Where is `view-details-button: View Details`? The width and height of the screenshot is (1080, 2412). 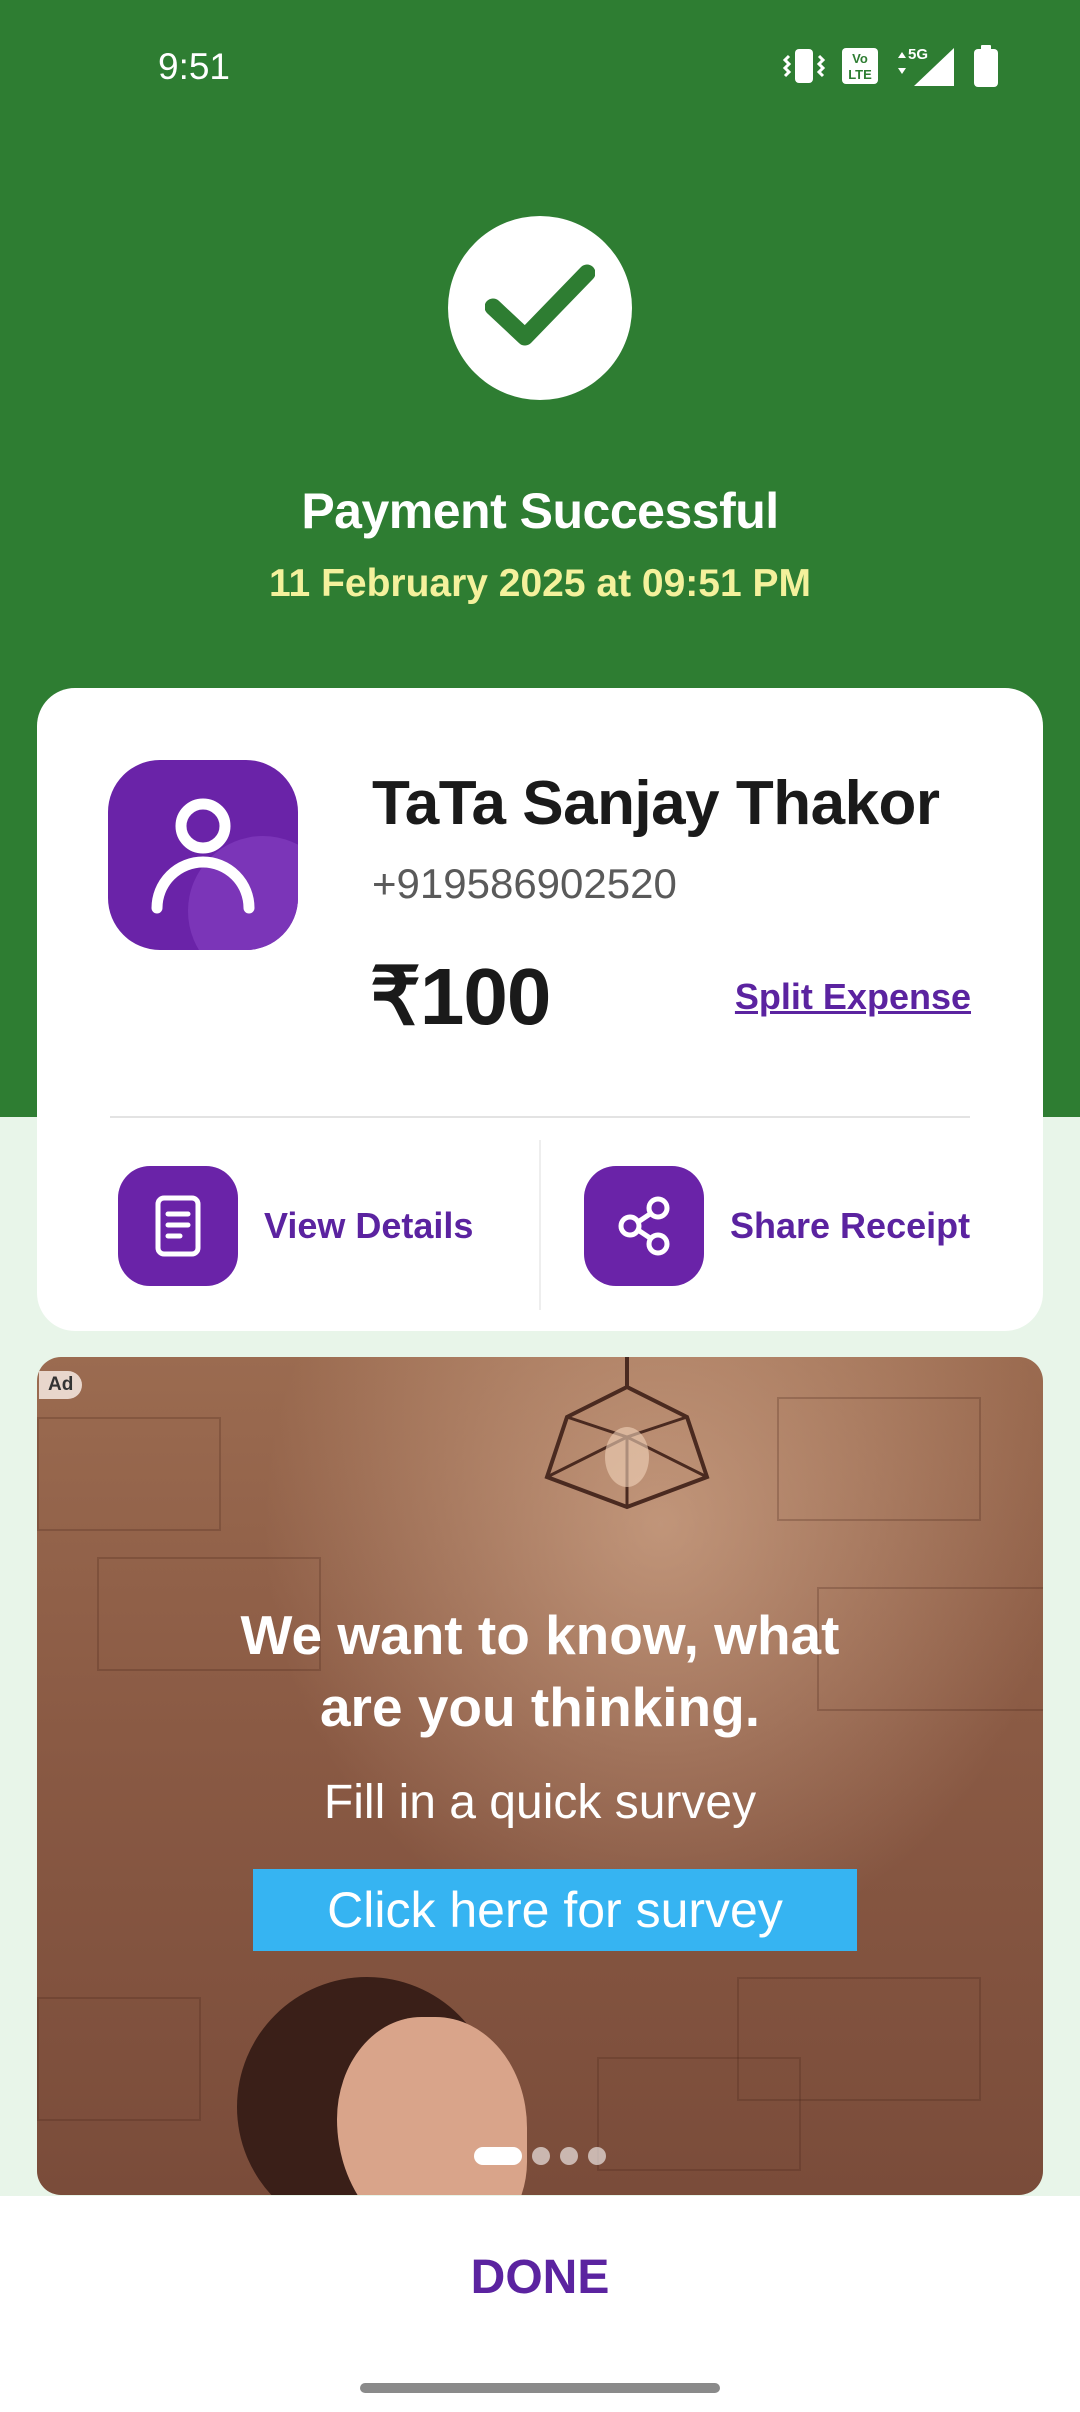 view-details-button: View Details is located at coordinates (295, 1226).